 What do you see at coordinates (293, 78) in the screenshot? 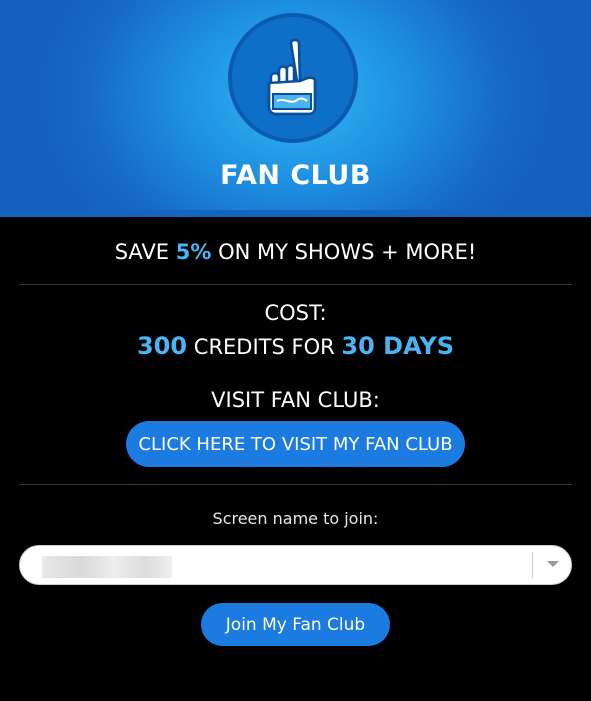
I see `foam-finger-icon` at bounding box center [293, 78].